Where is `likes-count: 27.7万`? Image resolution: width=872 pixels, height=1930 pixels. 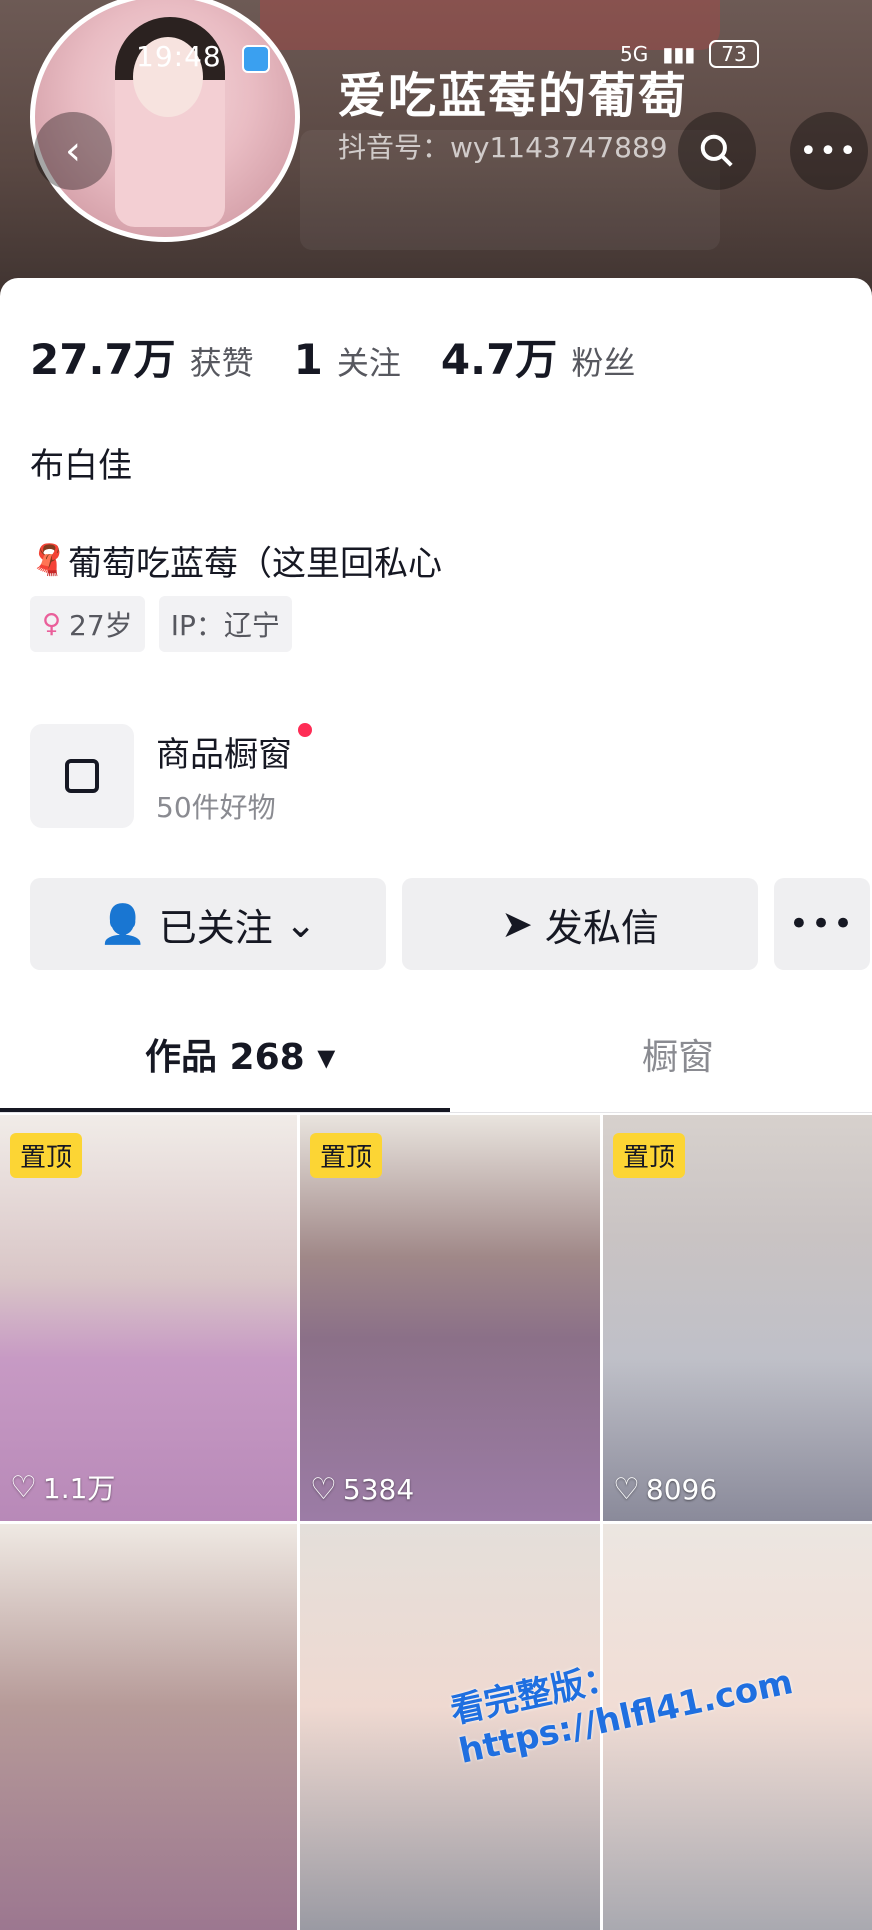
likes-count: 27.7万 is located at coordinates (103, 356).